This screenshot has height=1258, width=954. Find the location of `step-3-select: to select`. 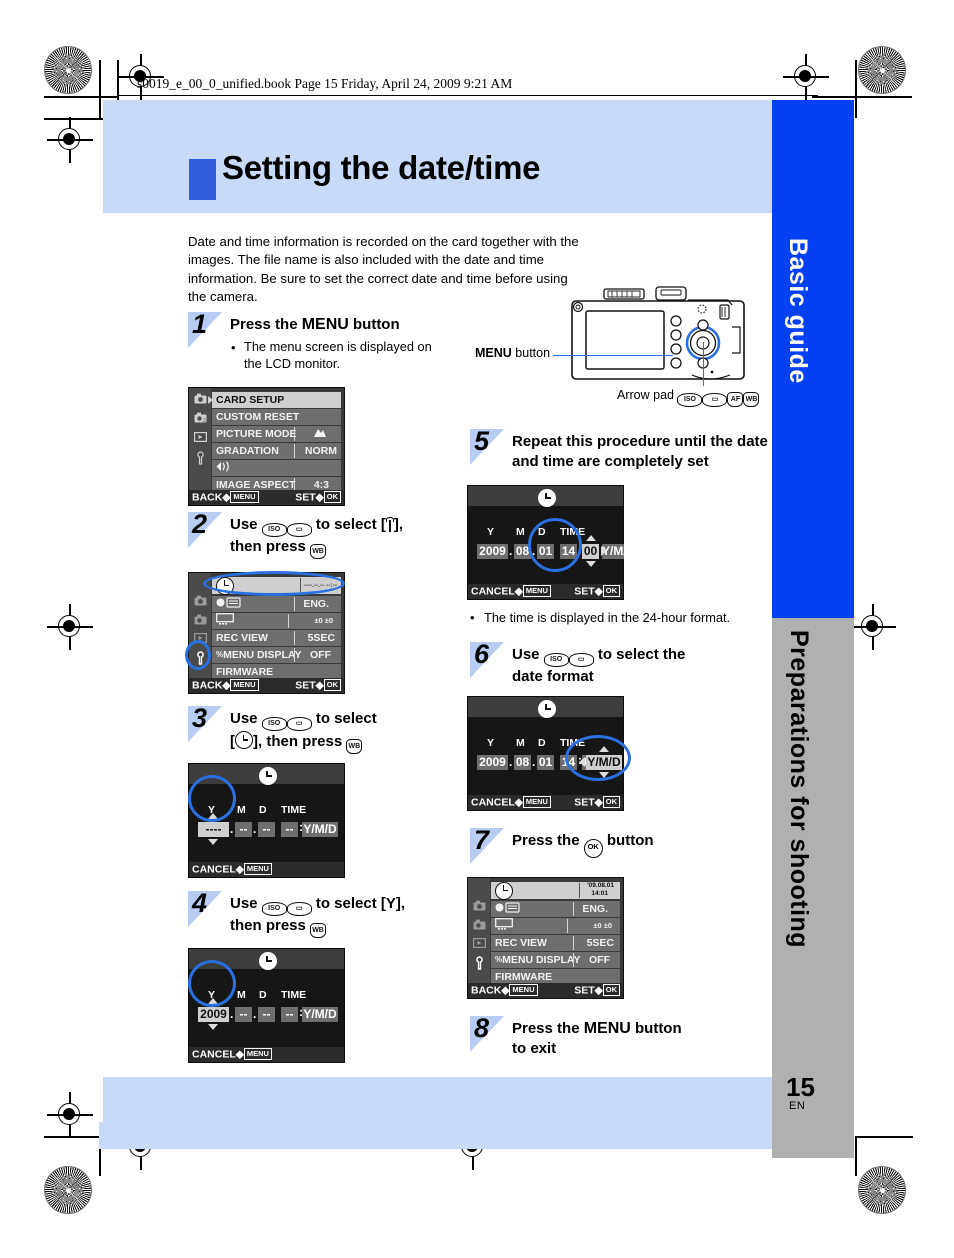

step-3-select: to select is located at coordinates (344, 718).